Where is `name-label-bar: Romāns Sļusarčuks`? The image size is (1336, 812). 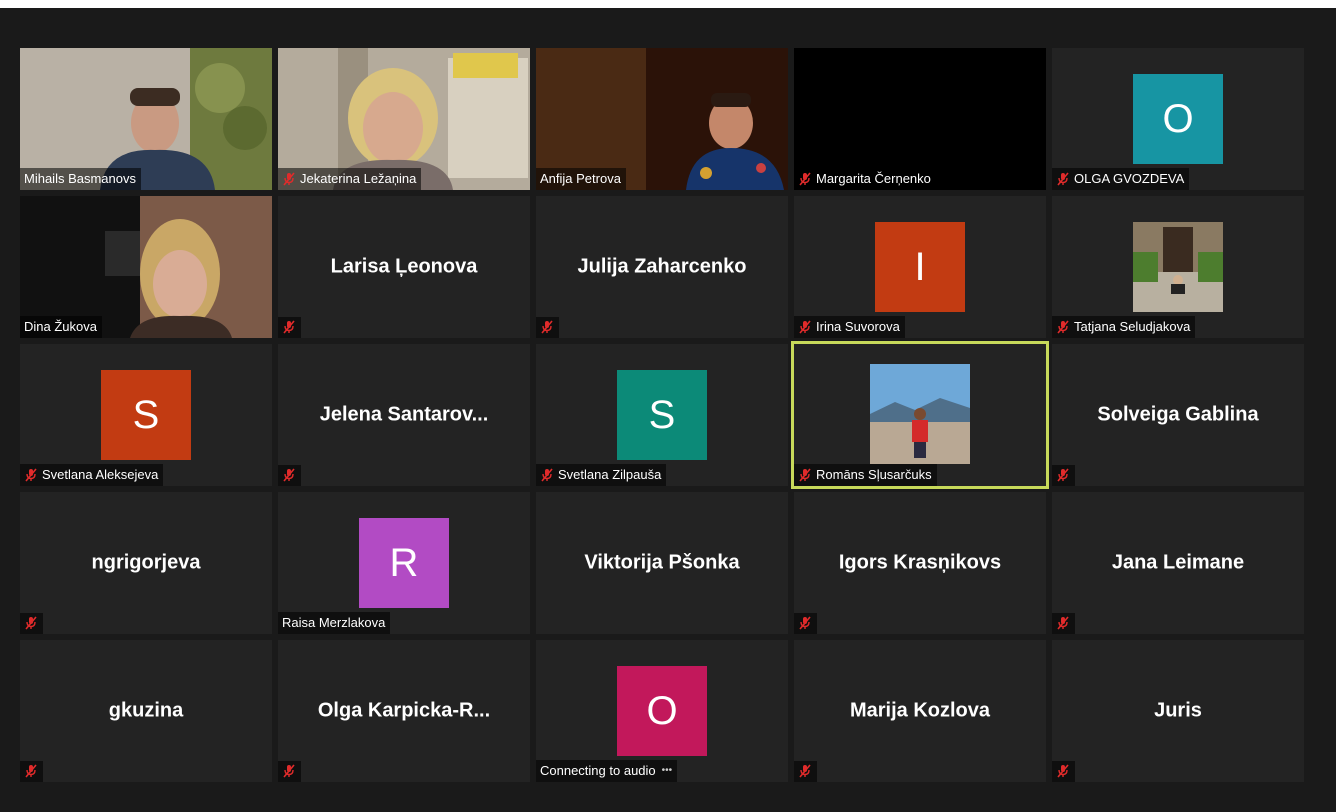
name-label-bar: Romāns Sļusarčuks is located at coordinates (865, 475).